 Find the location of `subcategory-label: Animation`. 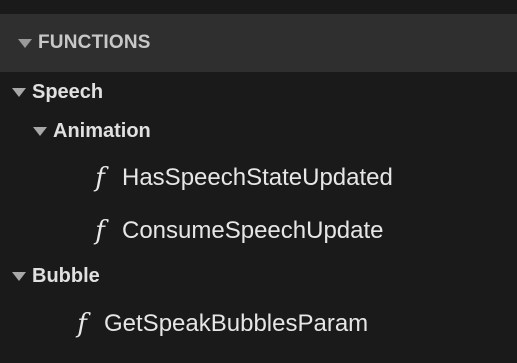

subcategory-label: Animation is located at coordinates (102, 130).